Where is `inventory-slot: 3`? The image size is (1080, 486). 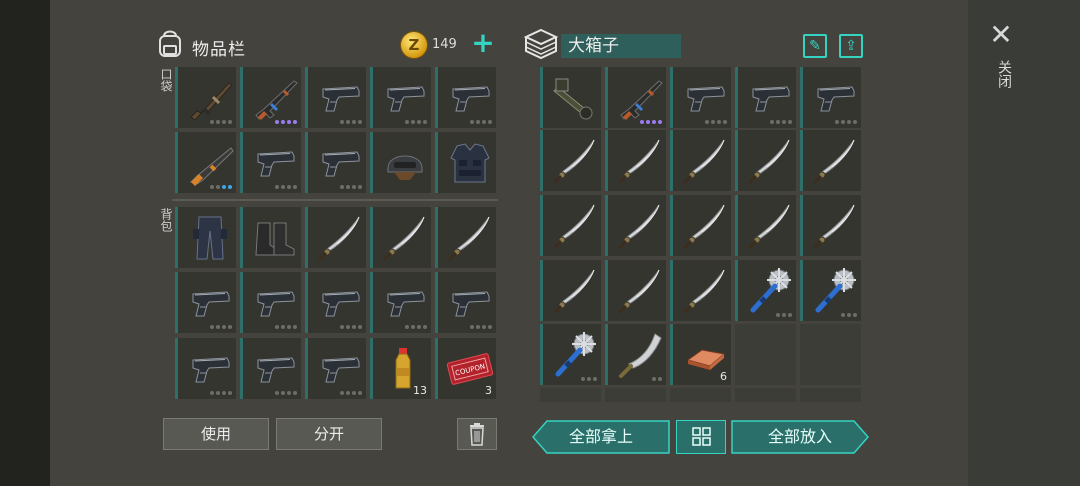 inventory-slot: 3 is located at coordinates (465, 368).